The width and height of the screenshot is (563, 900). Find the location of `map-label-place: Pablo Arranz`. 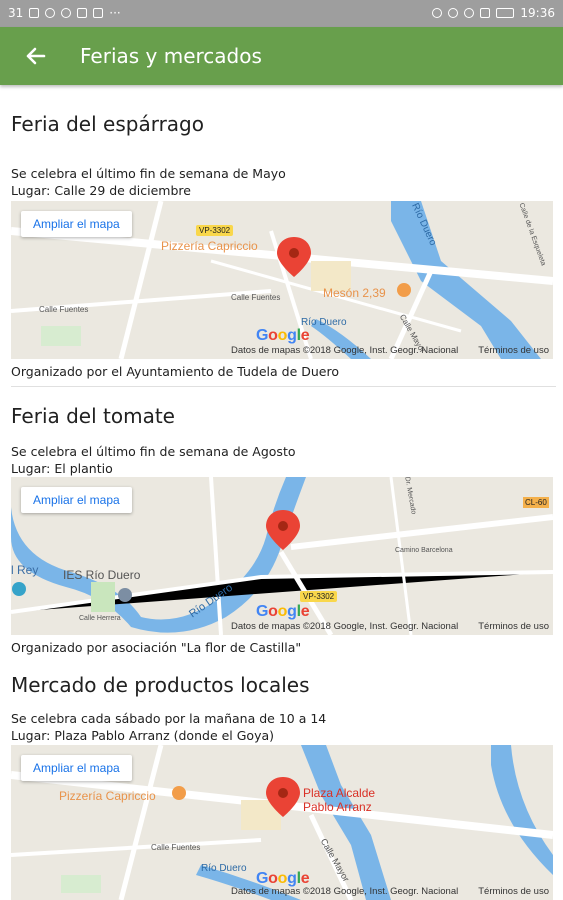

map-label-place: Pablo Arranz is located at coordinates (337, 807).